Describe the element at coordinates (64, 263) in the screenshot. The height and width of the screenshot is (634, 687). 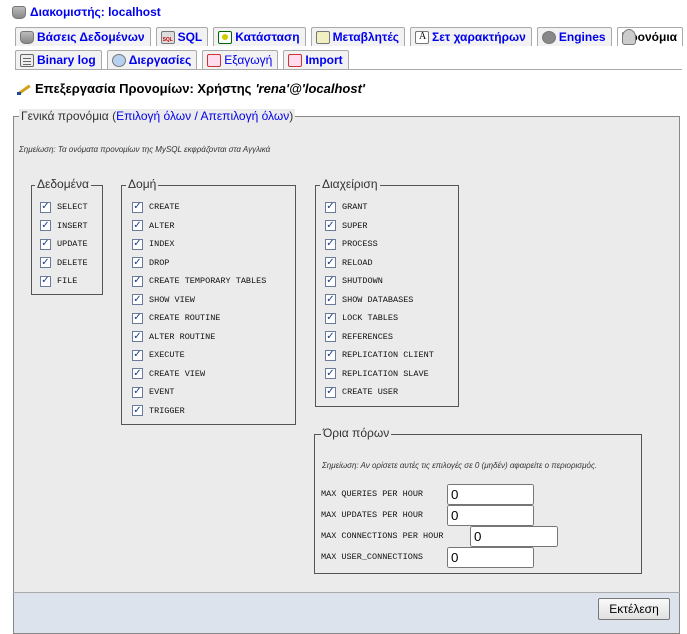
I see `privilege-data-3: ✓ DELETE` at that location.